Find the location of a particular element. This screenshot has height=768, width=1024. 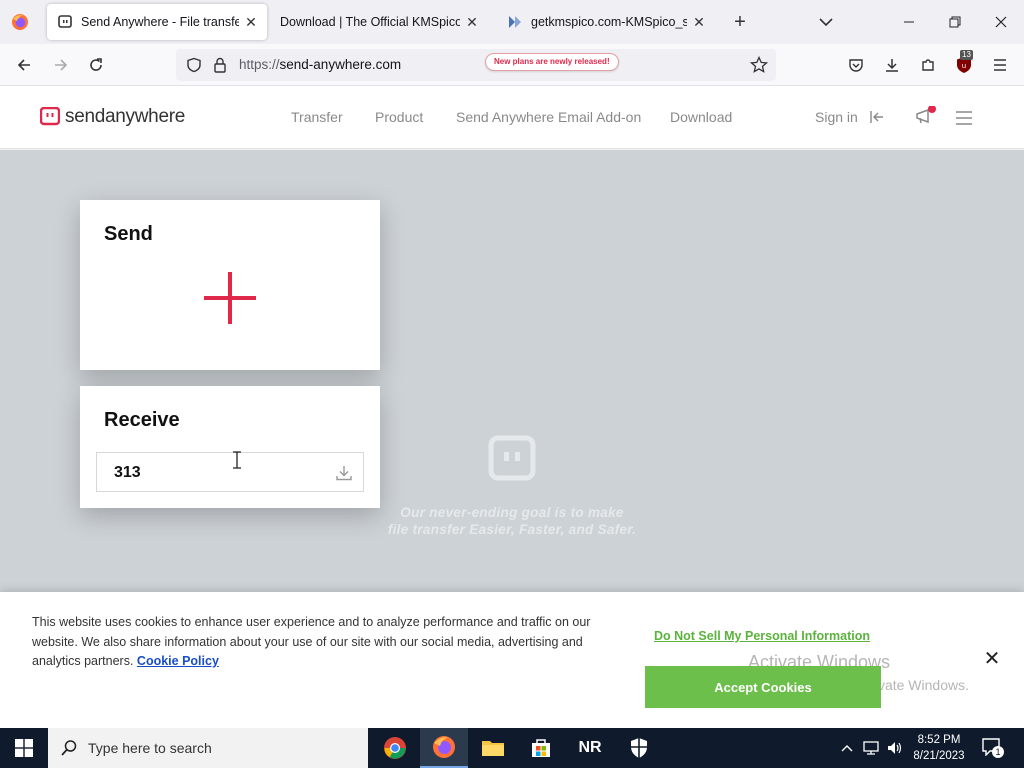

app-menu-hamburger-icon is located at coordinates (1000, 65).